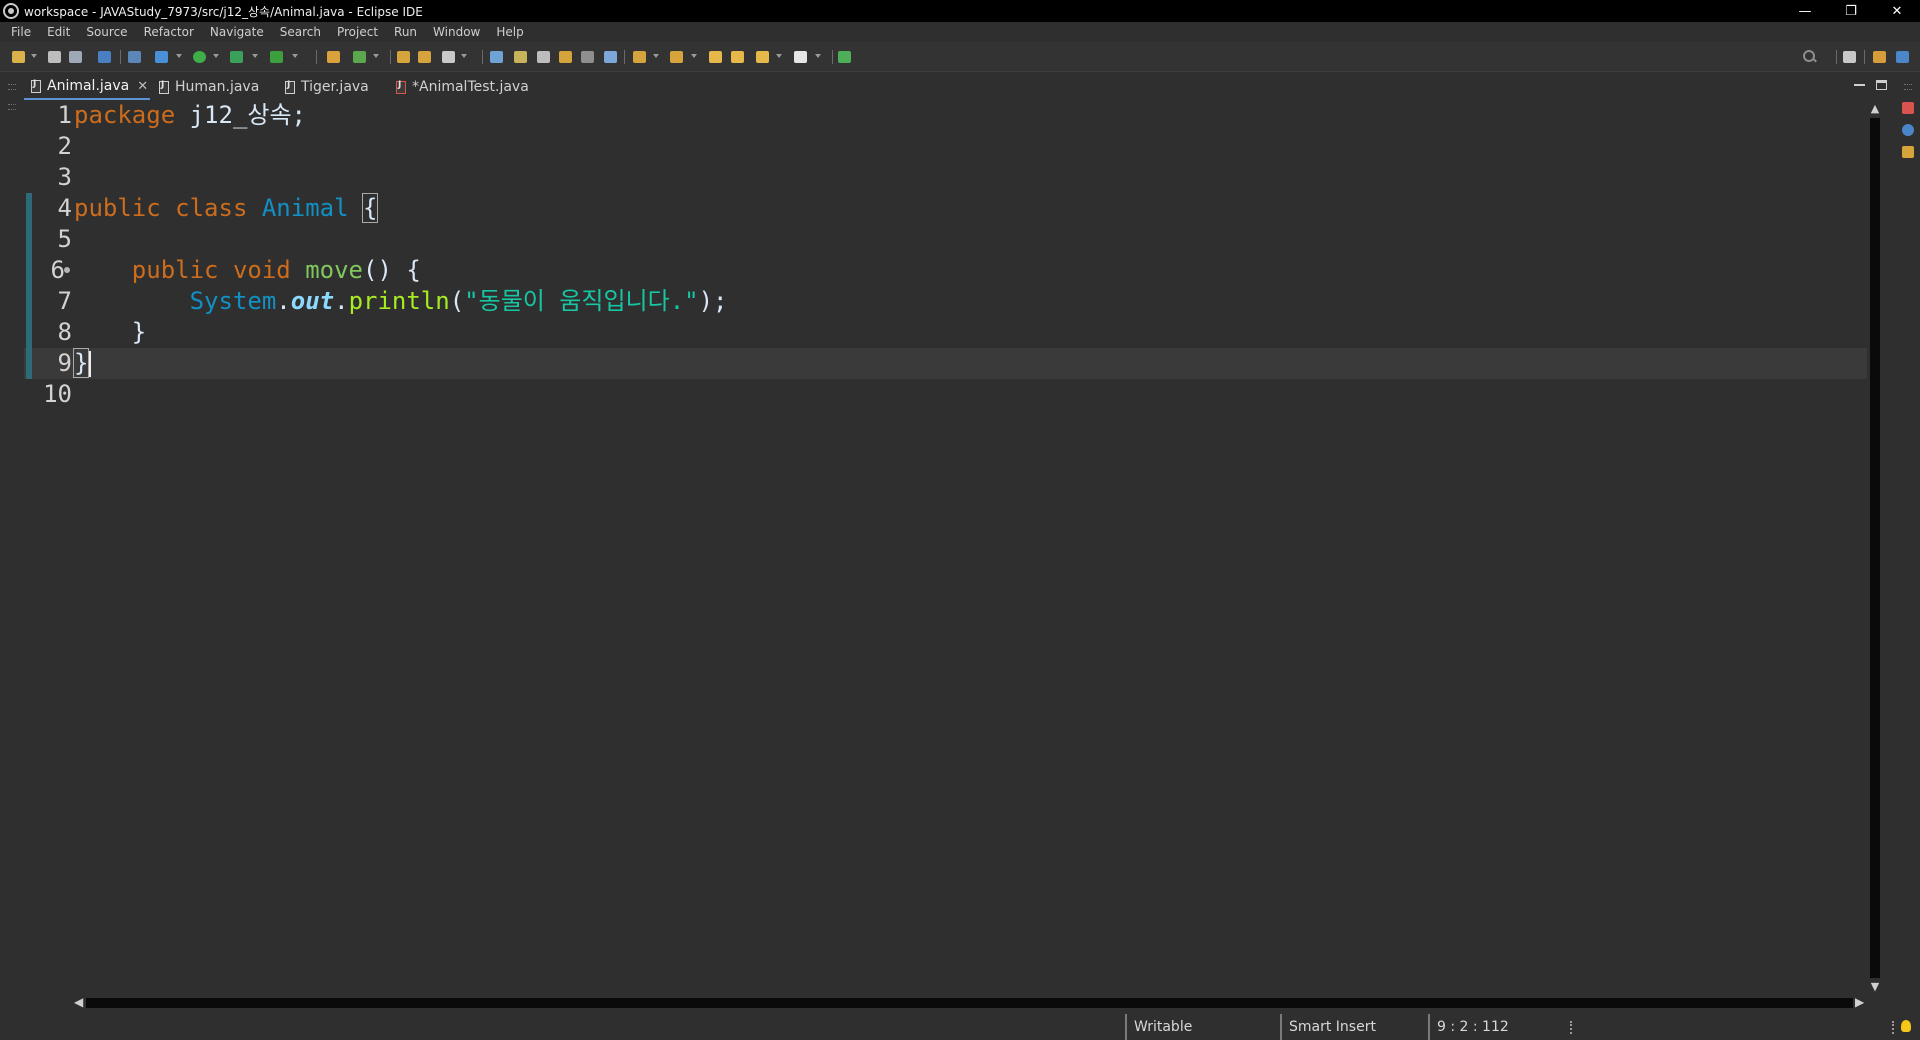 Image resolution: width=1920 pixels, height=1040 pixels. I want to click on pin-editor-icon, so click(844, 57).